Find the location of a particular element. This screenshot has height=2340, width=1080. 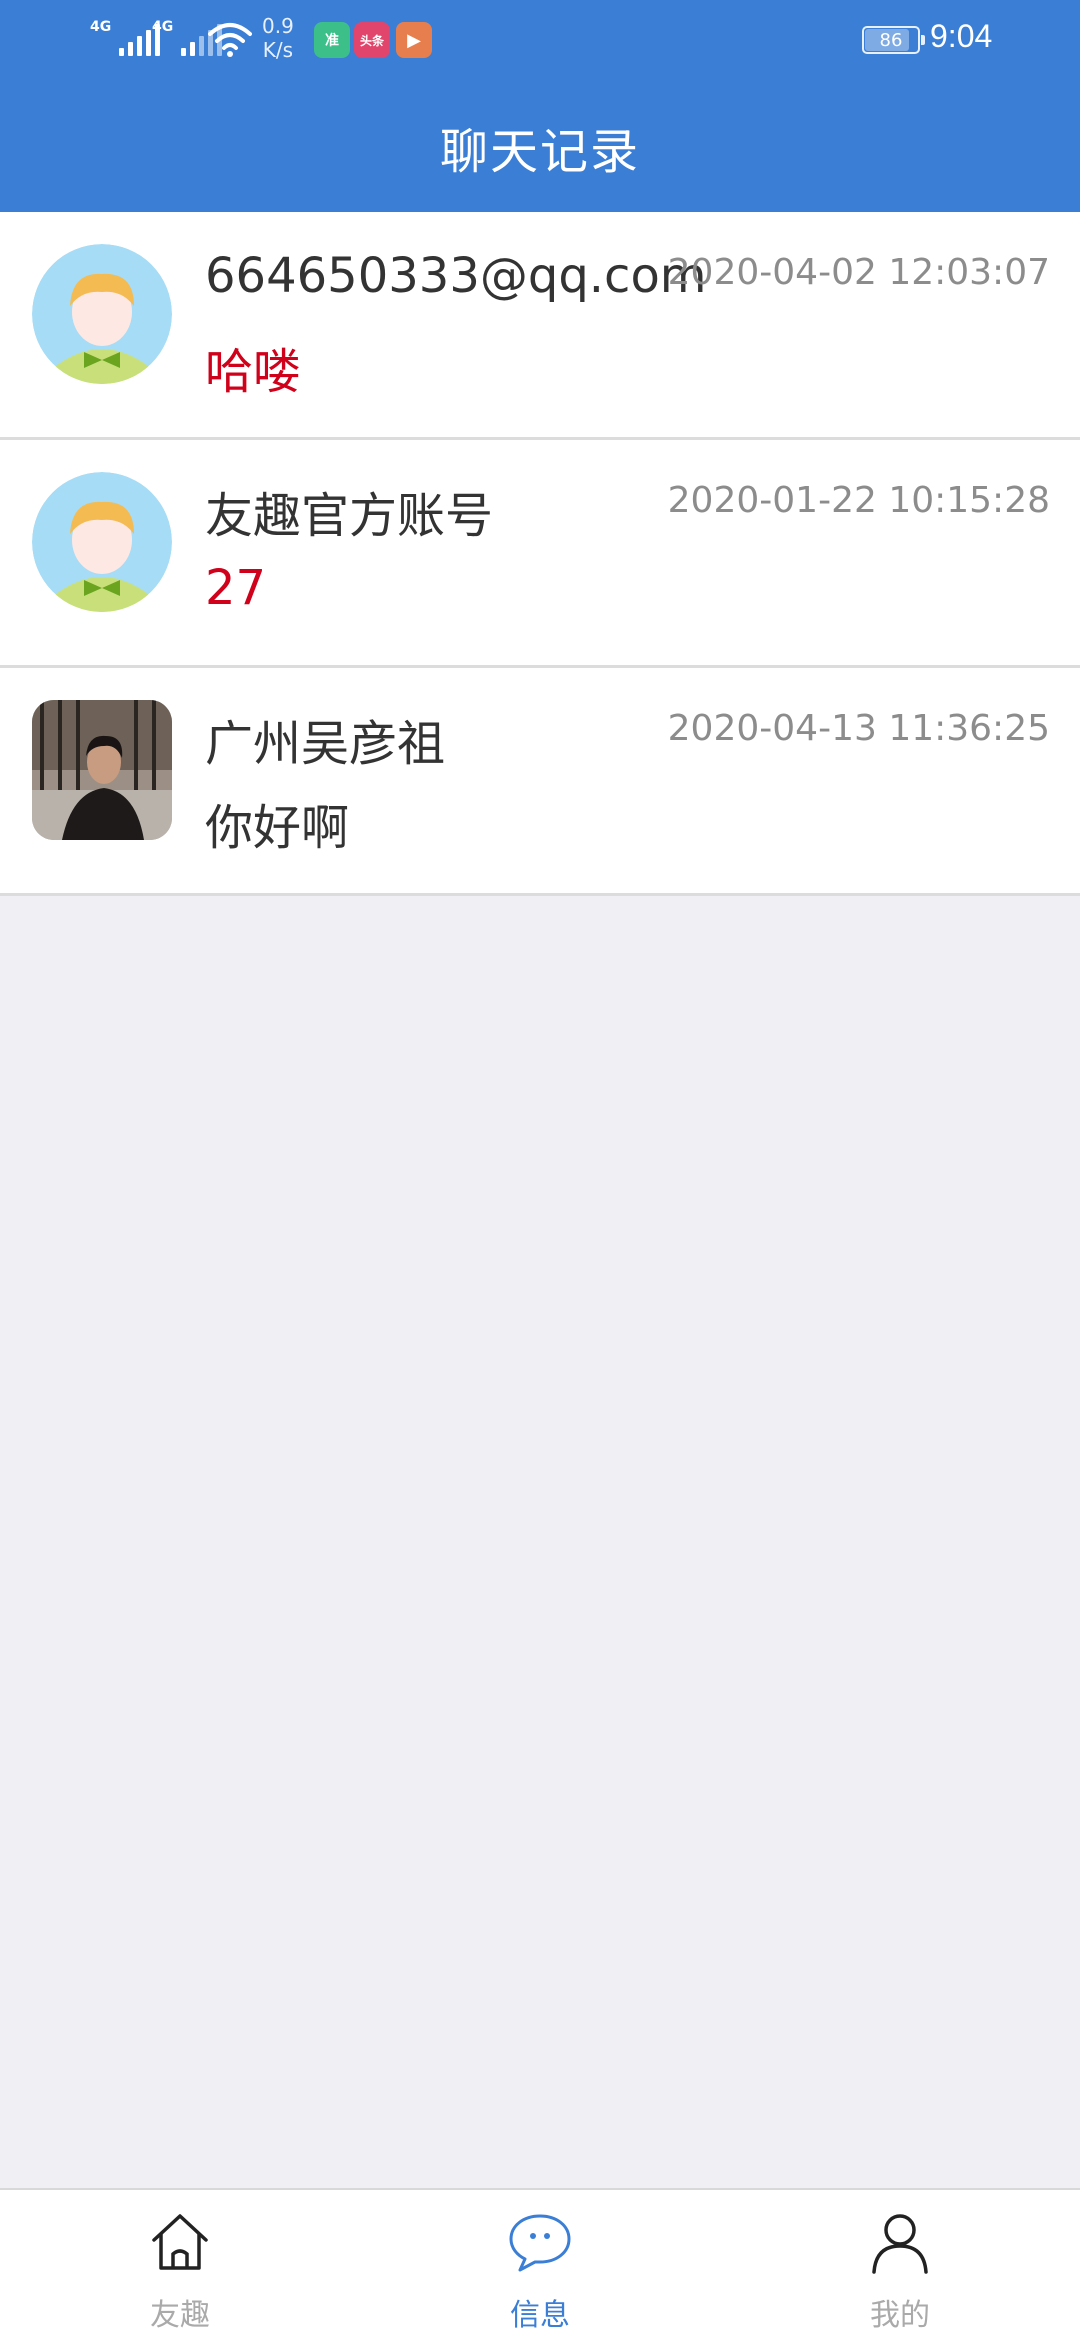

top-bar: 4G 4G 0.9 K/s 准 头条 ▶ 86 9:04 聊天记录 is located at coordinates (540, 106).